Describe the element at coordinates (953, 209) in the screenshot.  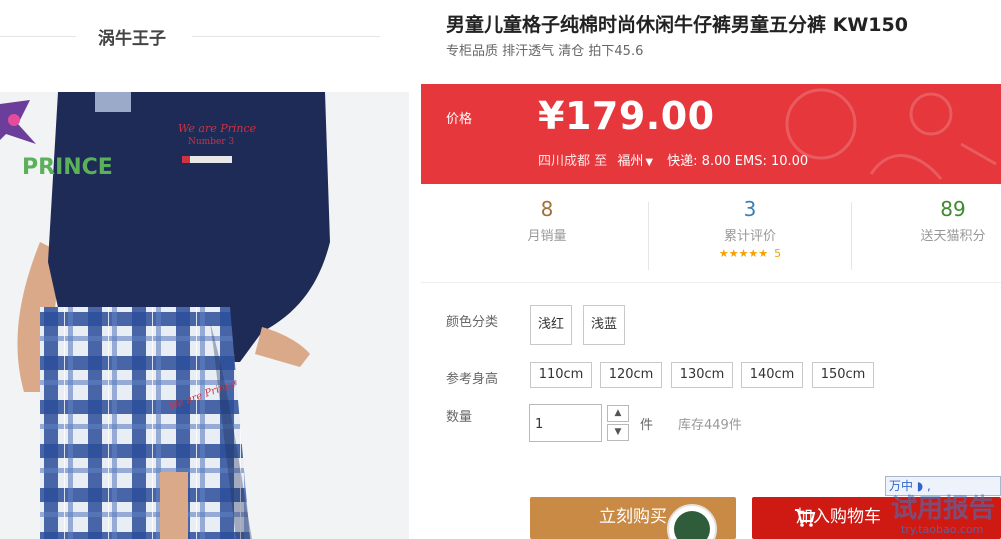
I see `stat-value: 89` at that location.